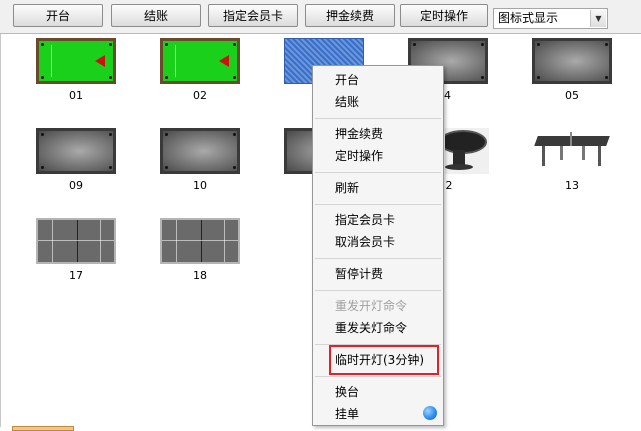  I want to click on menu-item-temp-light-on: 临时开灯(3分钟), so click(379, 360).